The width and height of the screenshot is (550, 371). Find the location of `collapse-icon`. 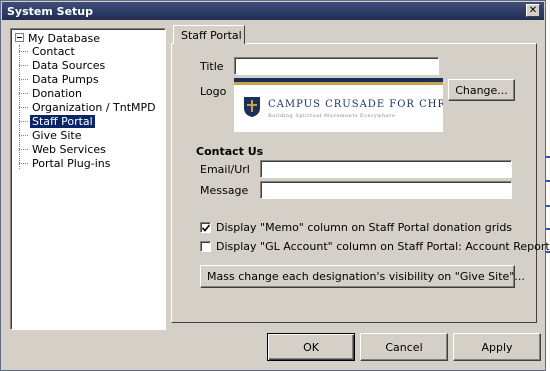

collapse-icon is located at coordinates (19, 37).